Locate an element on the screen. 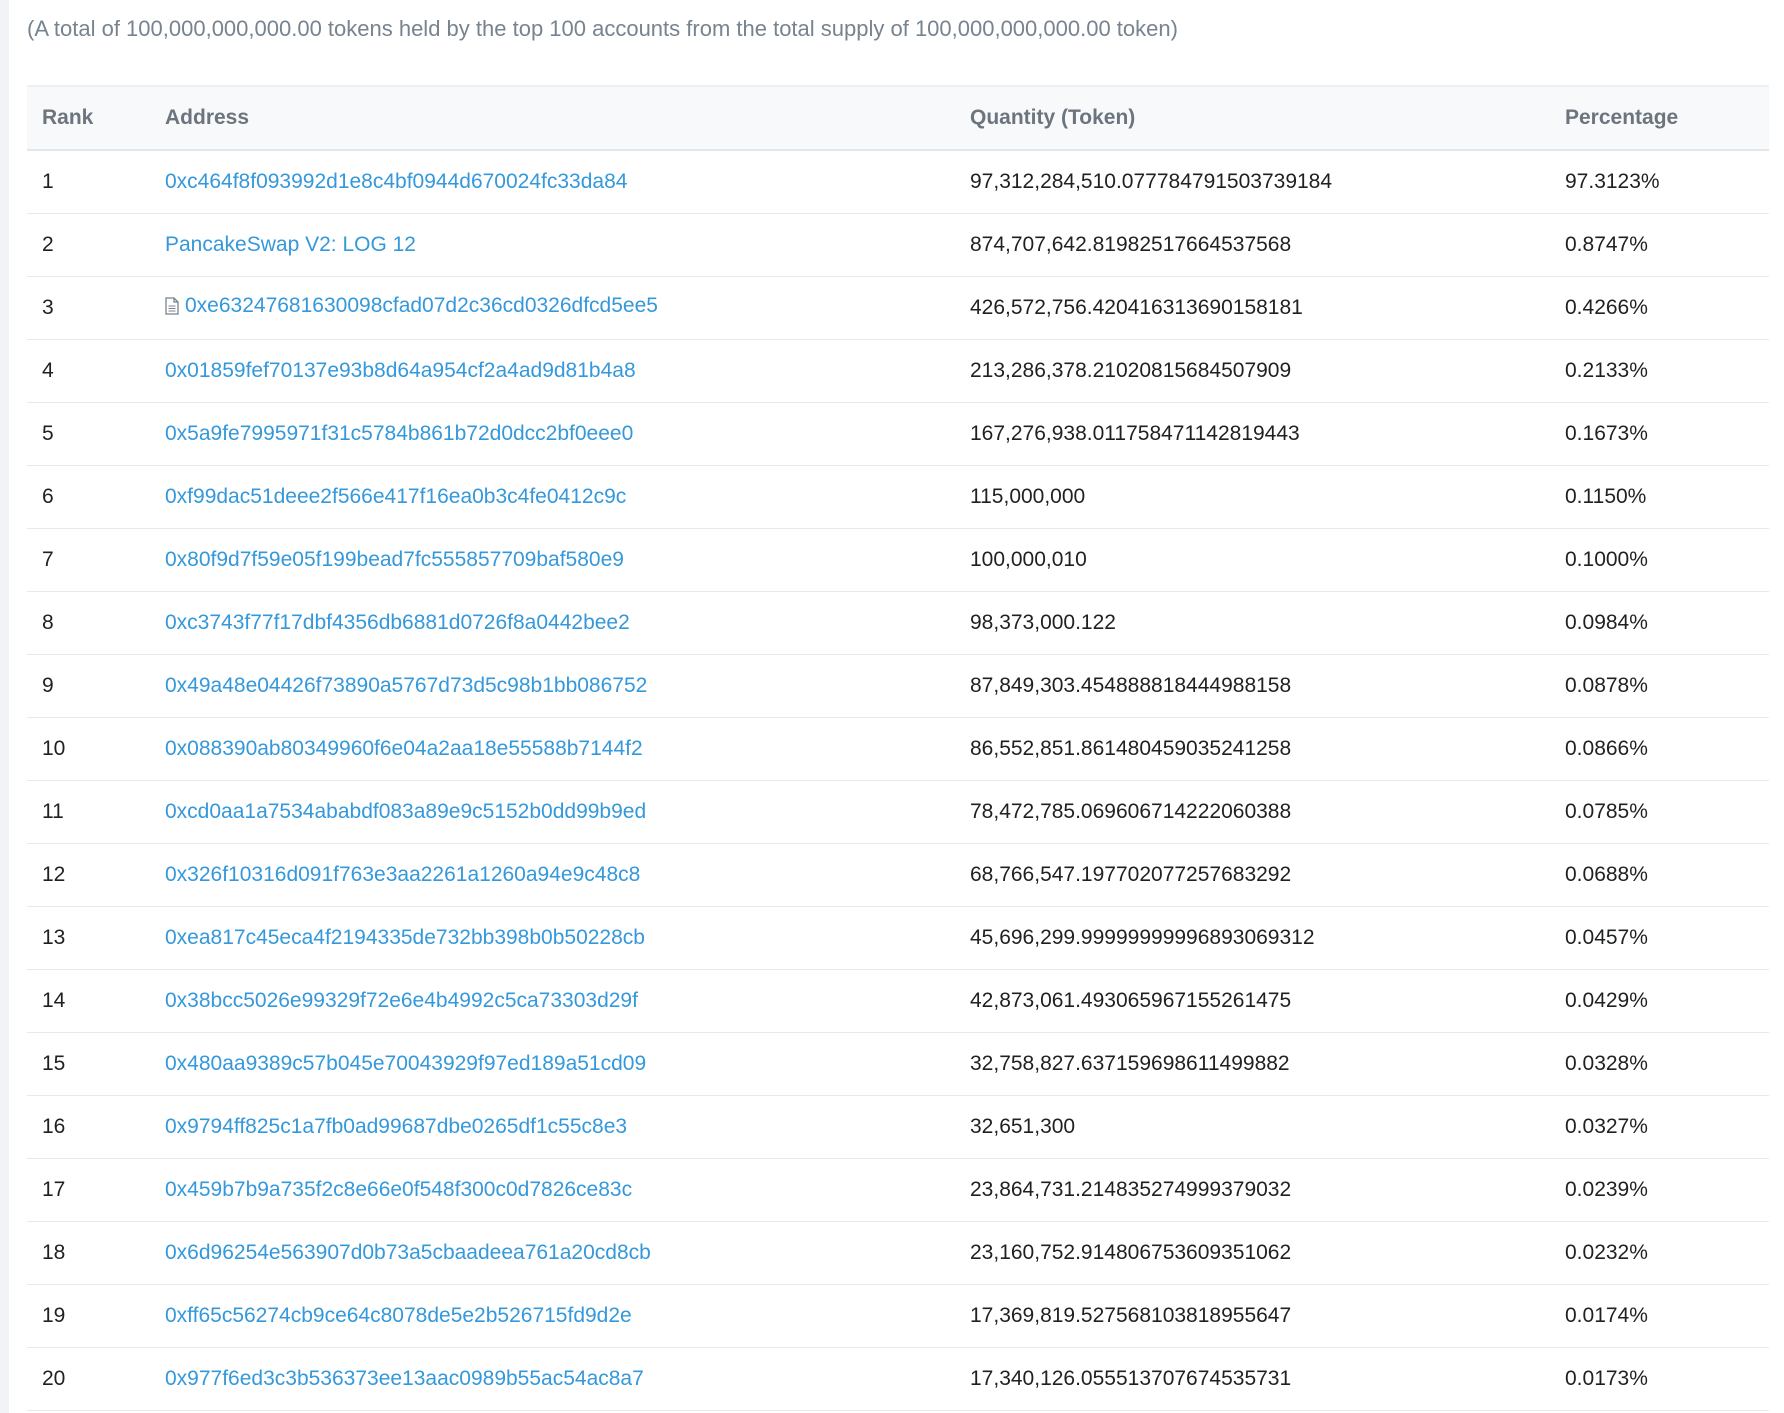 This screenshot has width=1784, height=1413. rank-cell: 3 is located at coordinates (48, 307).